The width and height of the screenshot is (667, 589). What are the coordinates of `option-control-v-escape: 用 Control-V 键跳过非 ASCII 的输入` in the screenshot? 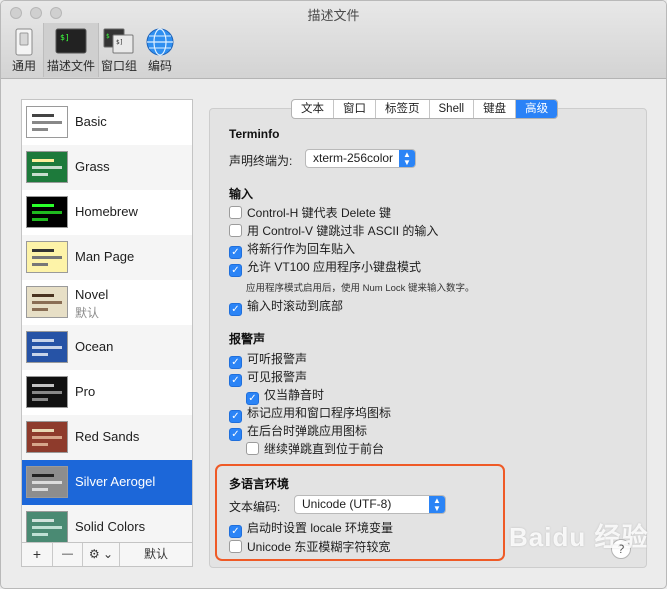 It's located at (333, 231).